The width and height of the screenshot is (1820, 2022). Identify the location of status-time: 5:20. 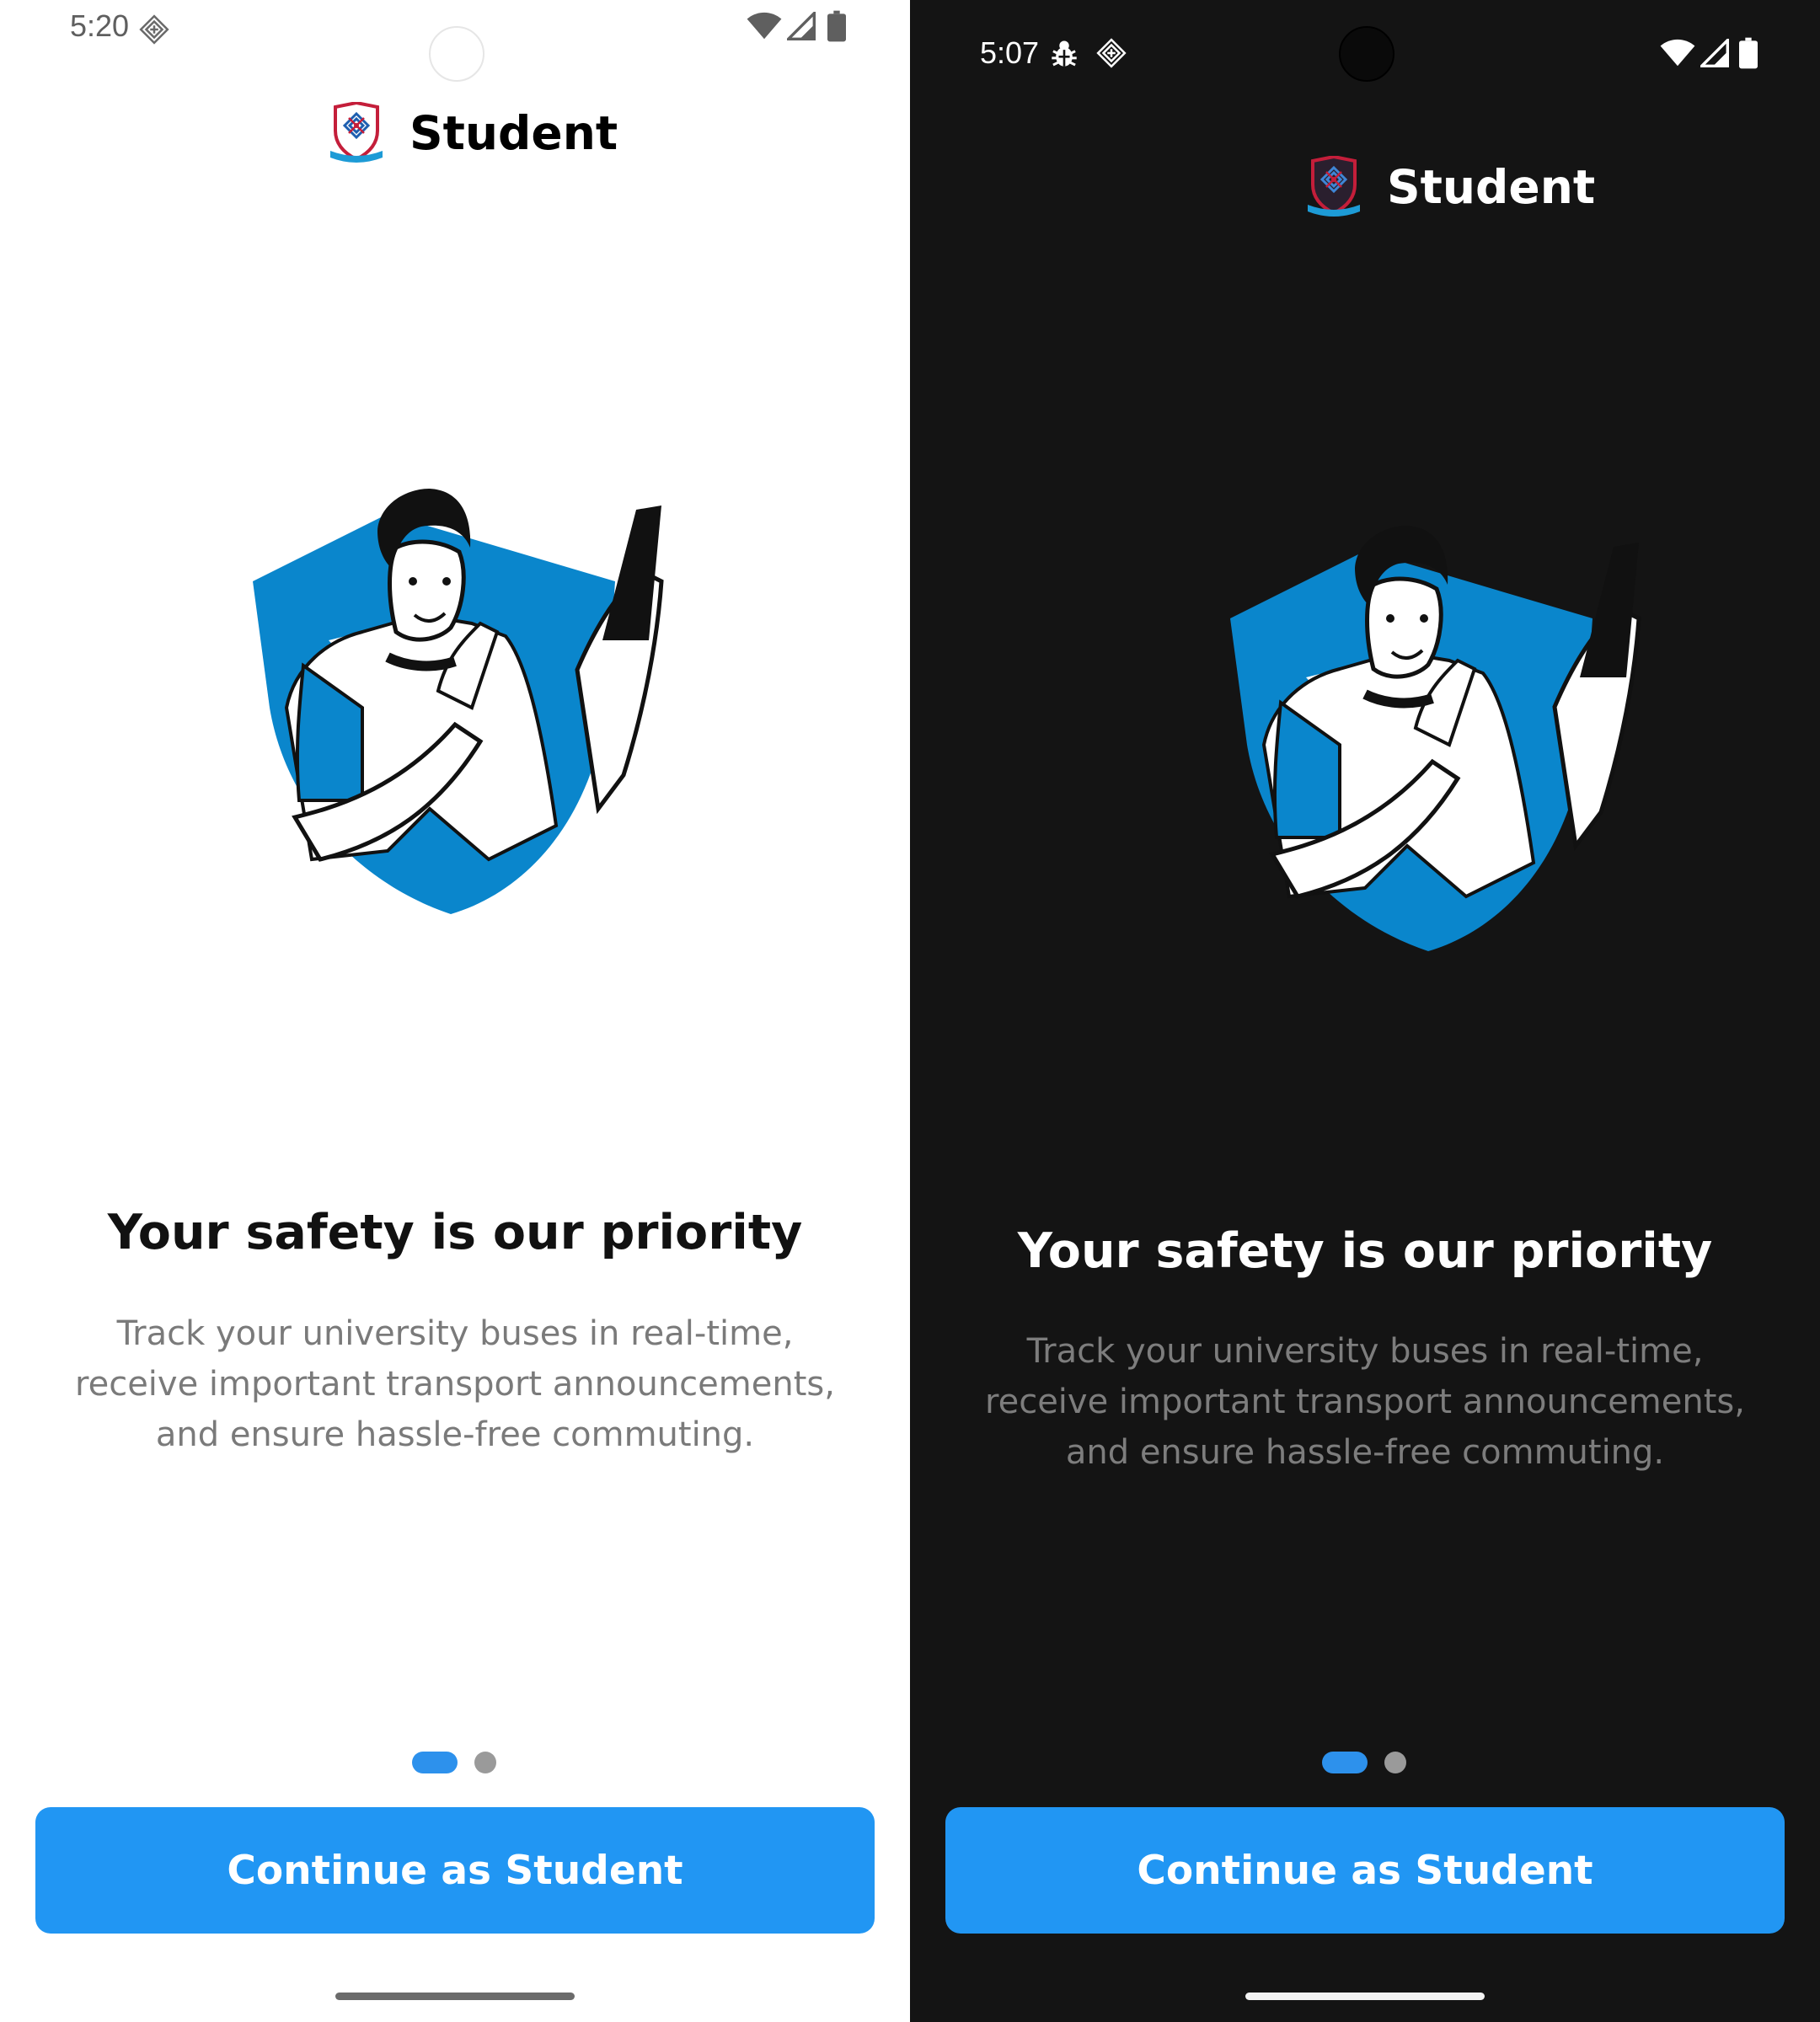
(100, 25).